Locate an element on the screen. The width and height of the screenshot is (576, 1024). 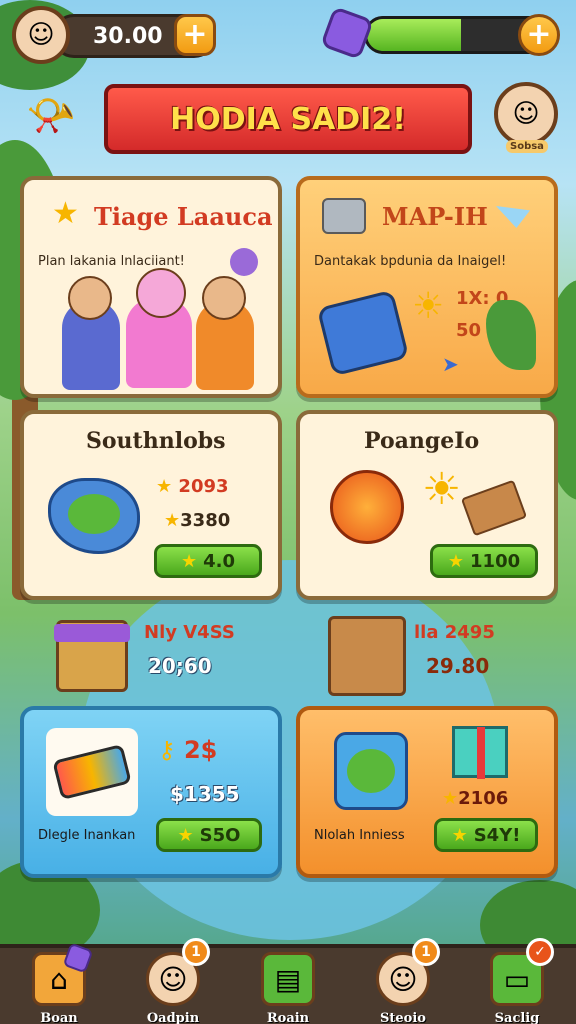
friend-avatar: ☺ is located at coordinates (526, 114).